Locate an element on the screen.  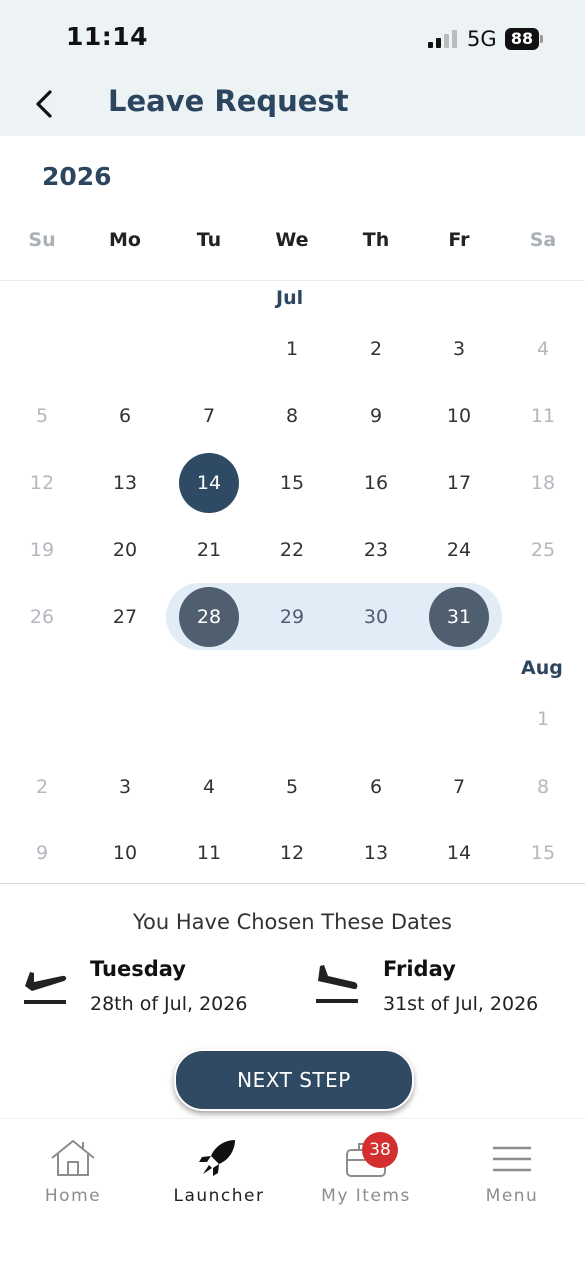
calendar-day-jul-3: 3 is located at coordinates (459, 349).